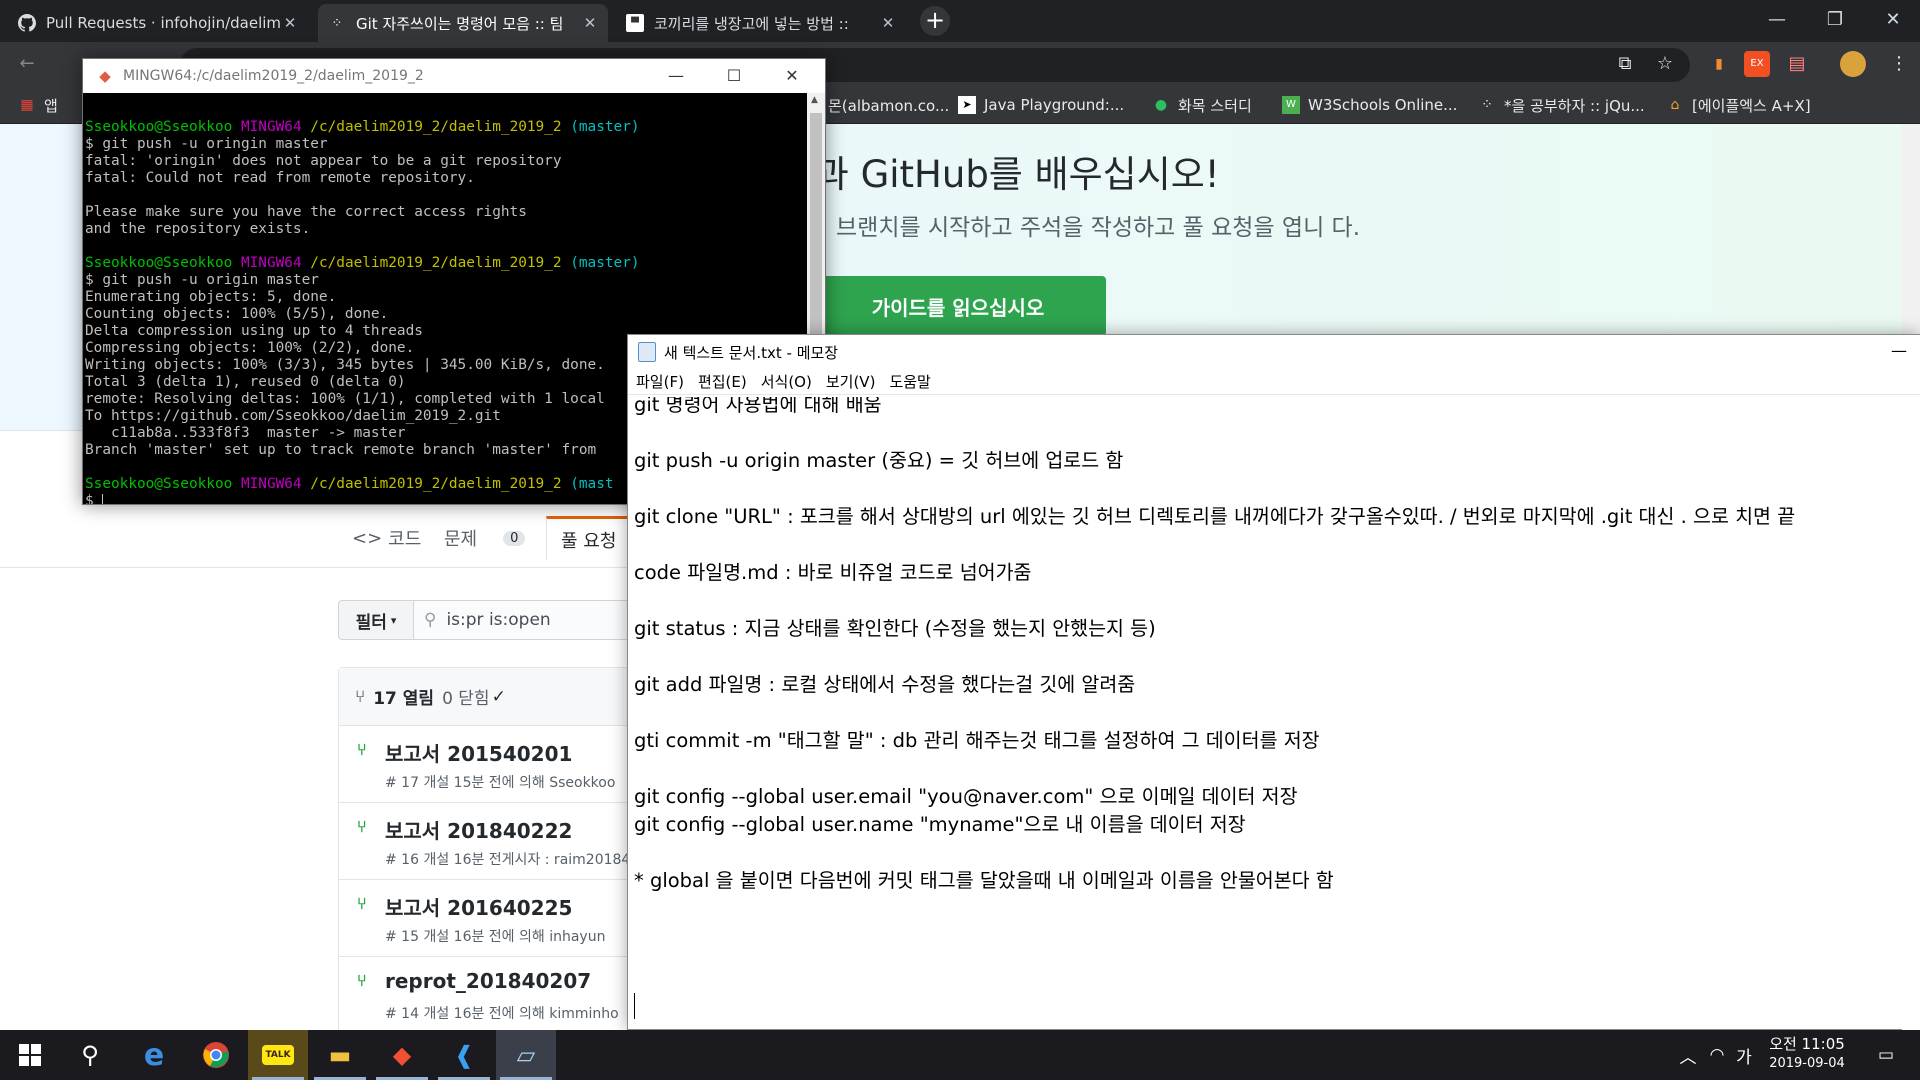 The height and width of the screenshot is (1080, 1920). Describe the element at coordinates (198, 229) in the screenshot. I see `terminal-line: and the repository exists.` at that location.